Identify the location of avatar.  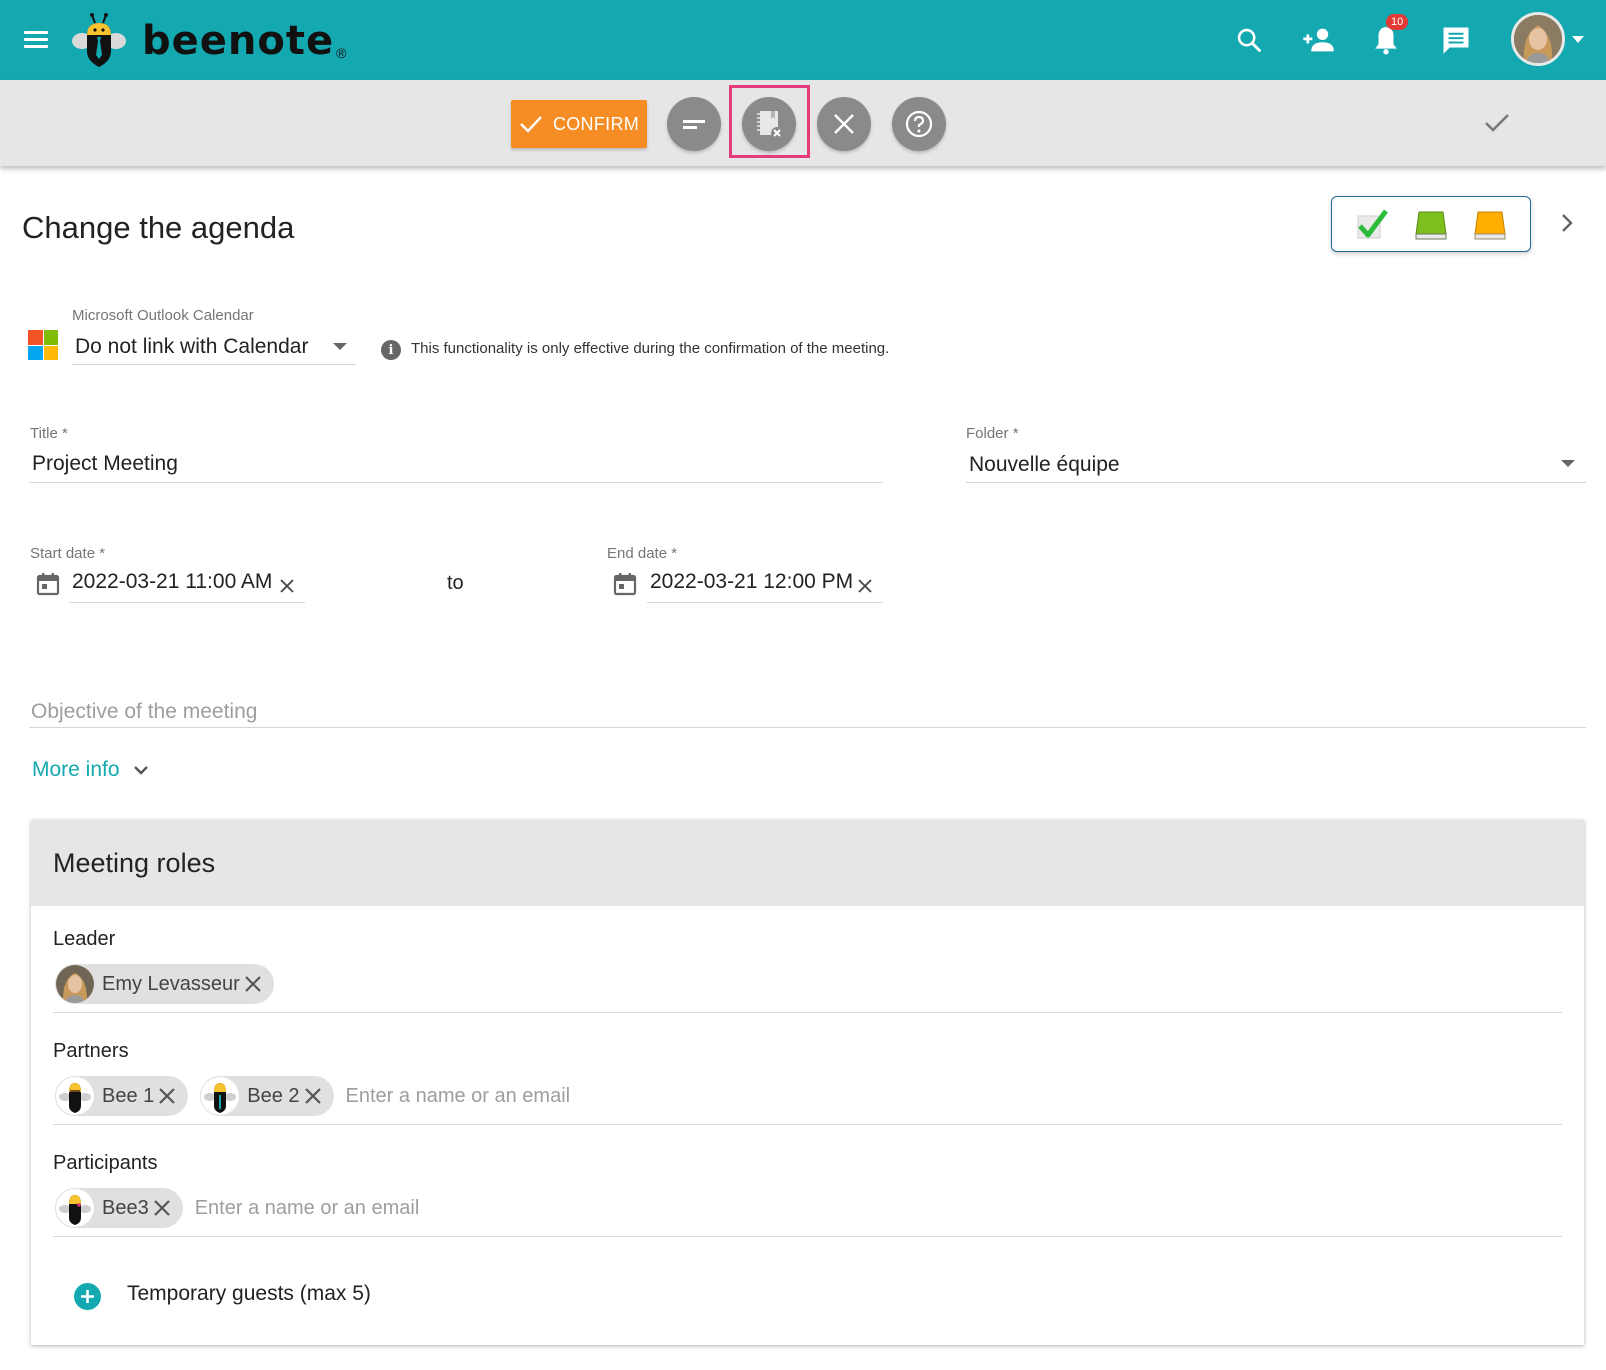
(75, 984).